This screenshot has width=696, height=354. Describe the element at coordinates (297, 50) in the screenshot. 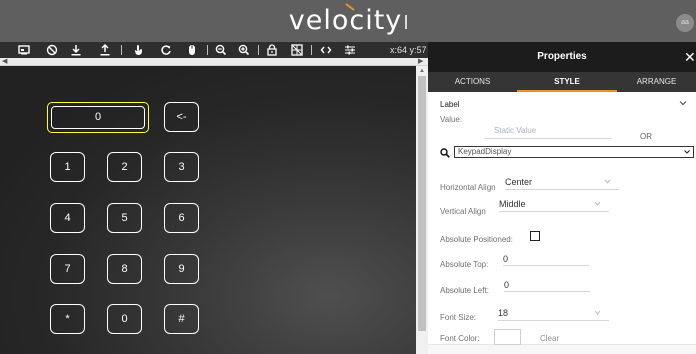

I see `grid-icon` at that location.